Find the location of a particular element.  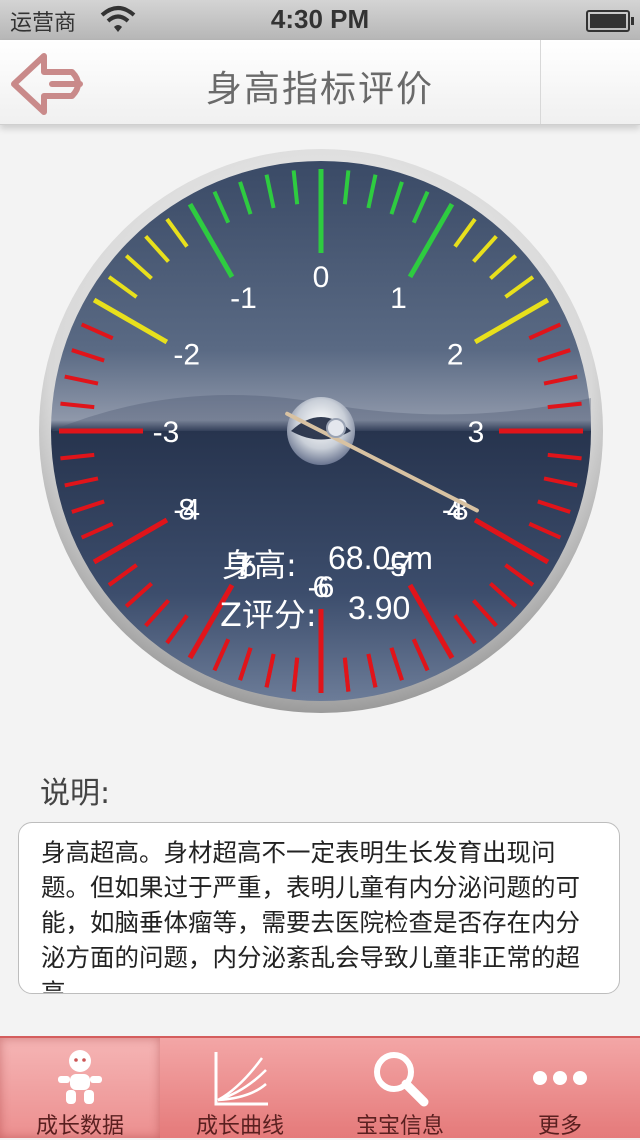

status-time: 4:30 PM is located at coordinates (320, 19).